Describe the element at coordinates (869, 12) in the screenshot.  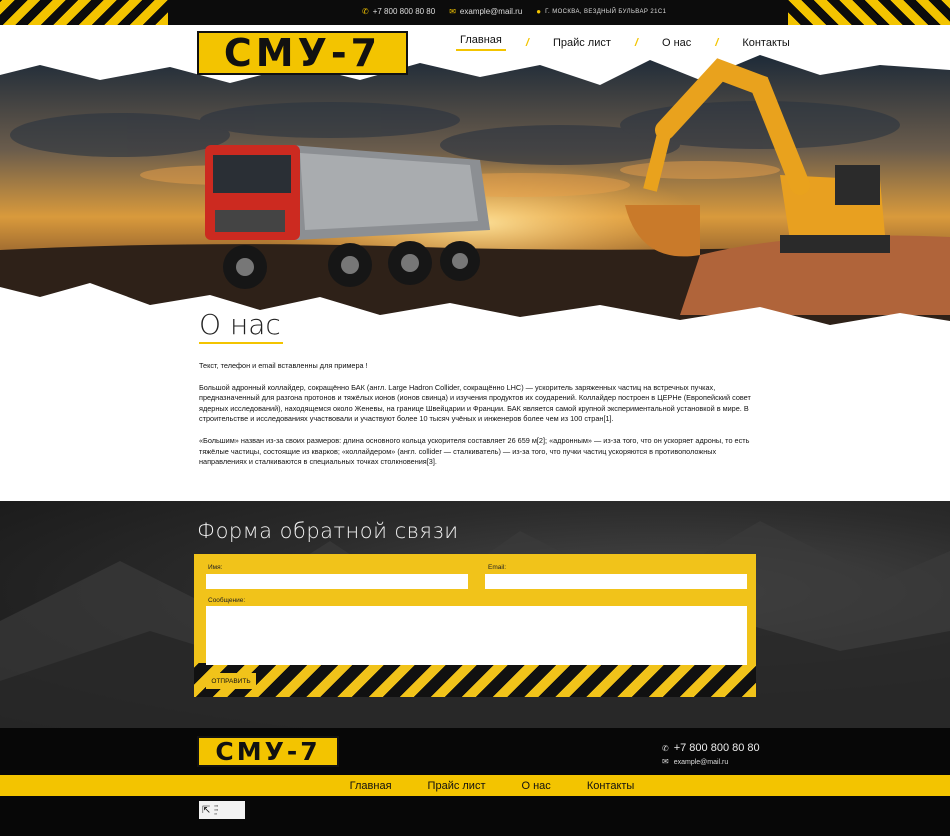
I see `hazard-stripes-right` at that location.